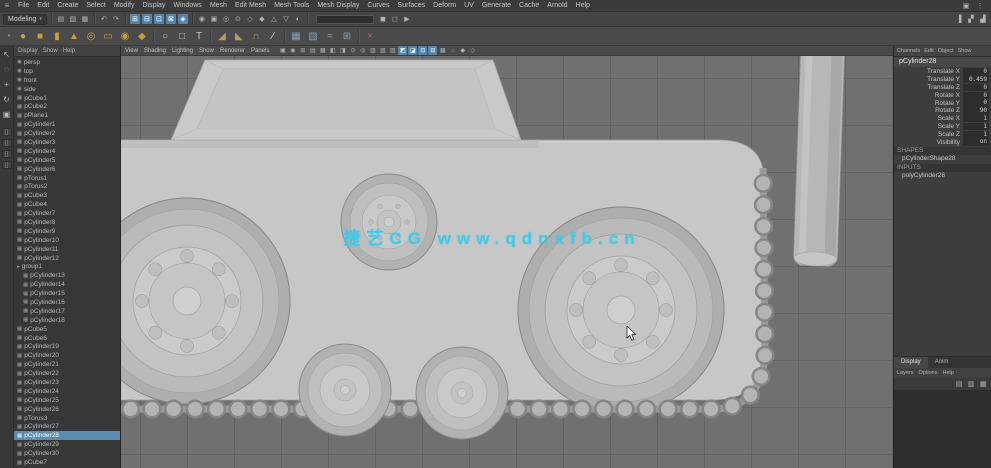 The image size is (991, 468). What do you see at coordinates (108, 36) in the screenshot?
I see `poly-plane-tool: ▭` at bounding box center [108, 36].